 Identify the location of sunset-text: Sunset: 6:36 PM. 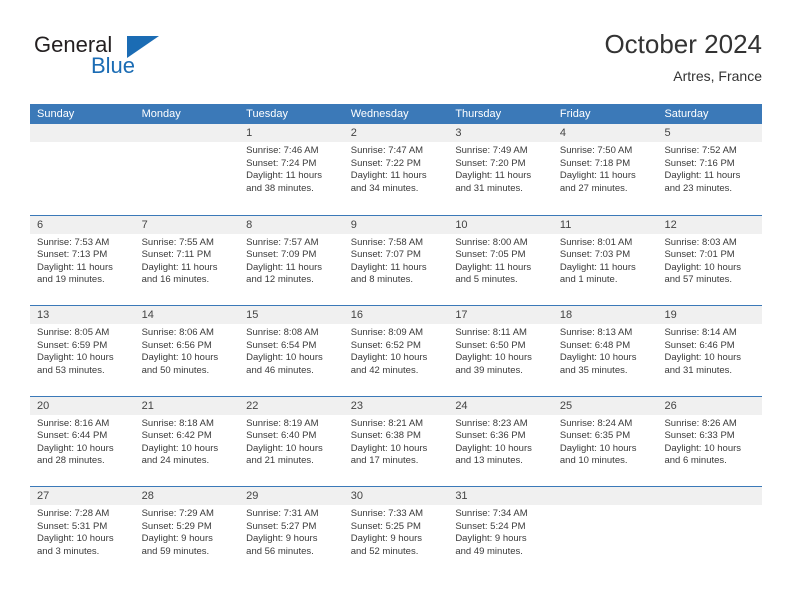
(490, 436).